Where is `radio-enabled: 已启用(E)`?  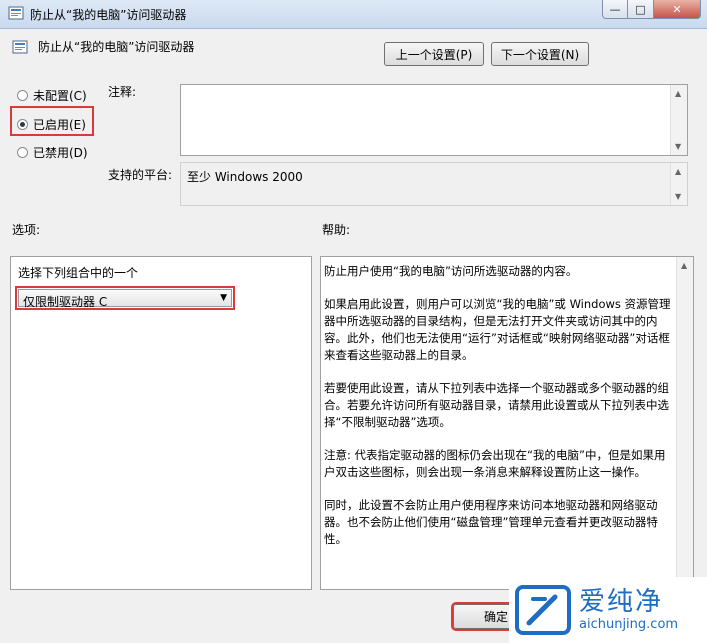 radio-enabled: 已启用(E) is located at coordinates (51, 124).